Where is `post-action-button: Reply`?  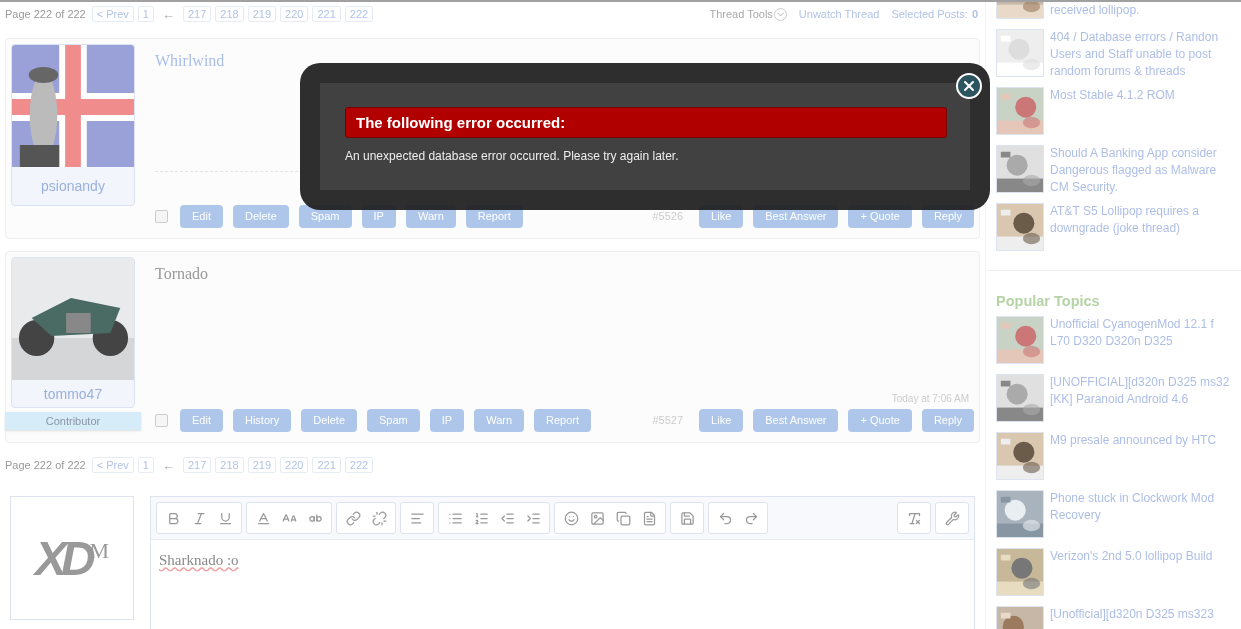
post-action-button: Reply is located at coordinates (947, 420).